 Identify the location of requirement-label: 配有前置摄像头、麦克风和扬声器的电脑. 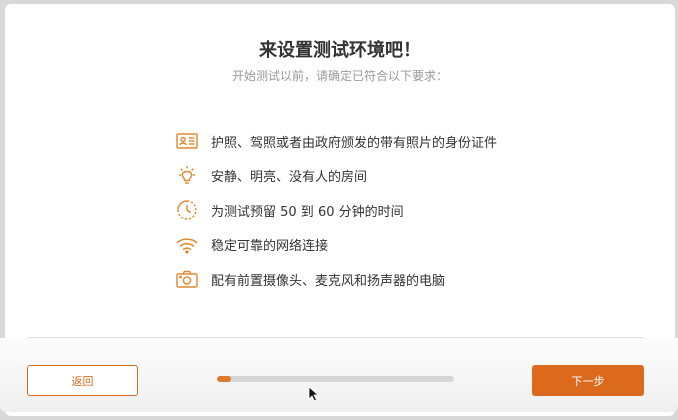
(328, 281).